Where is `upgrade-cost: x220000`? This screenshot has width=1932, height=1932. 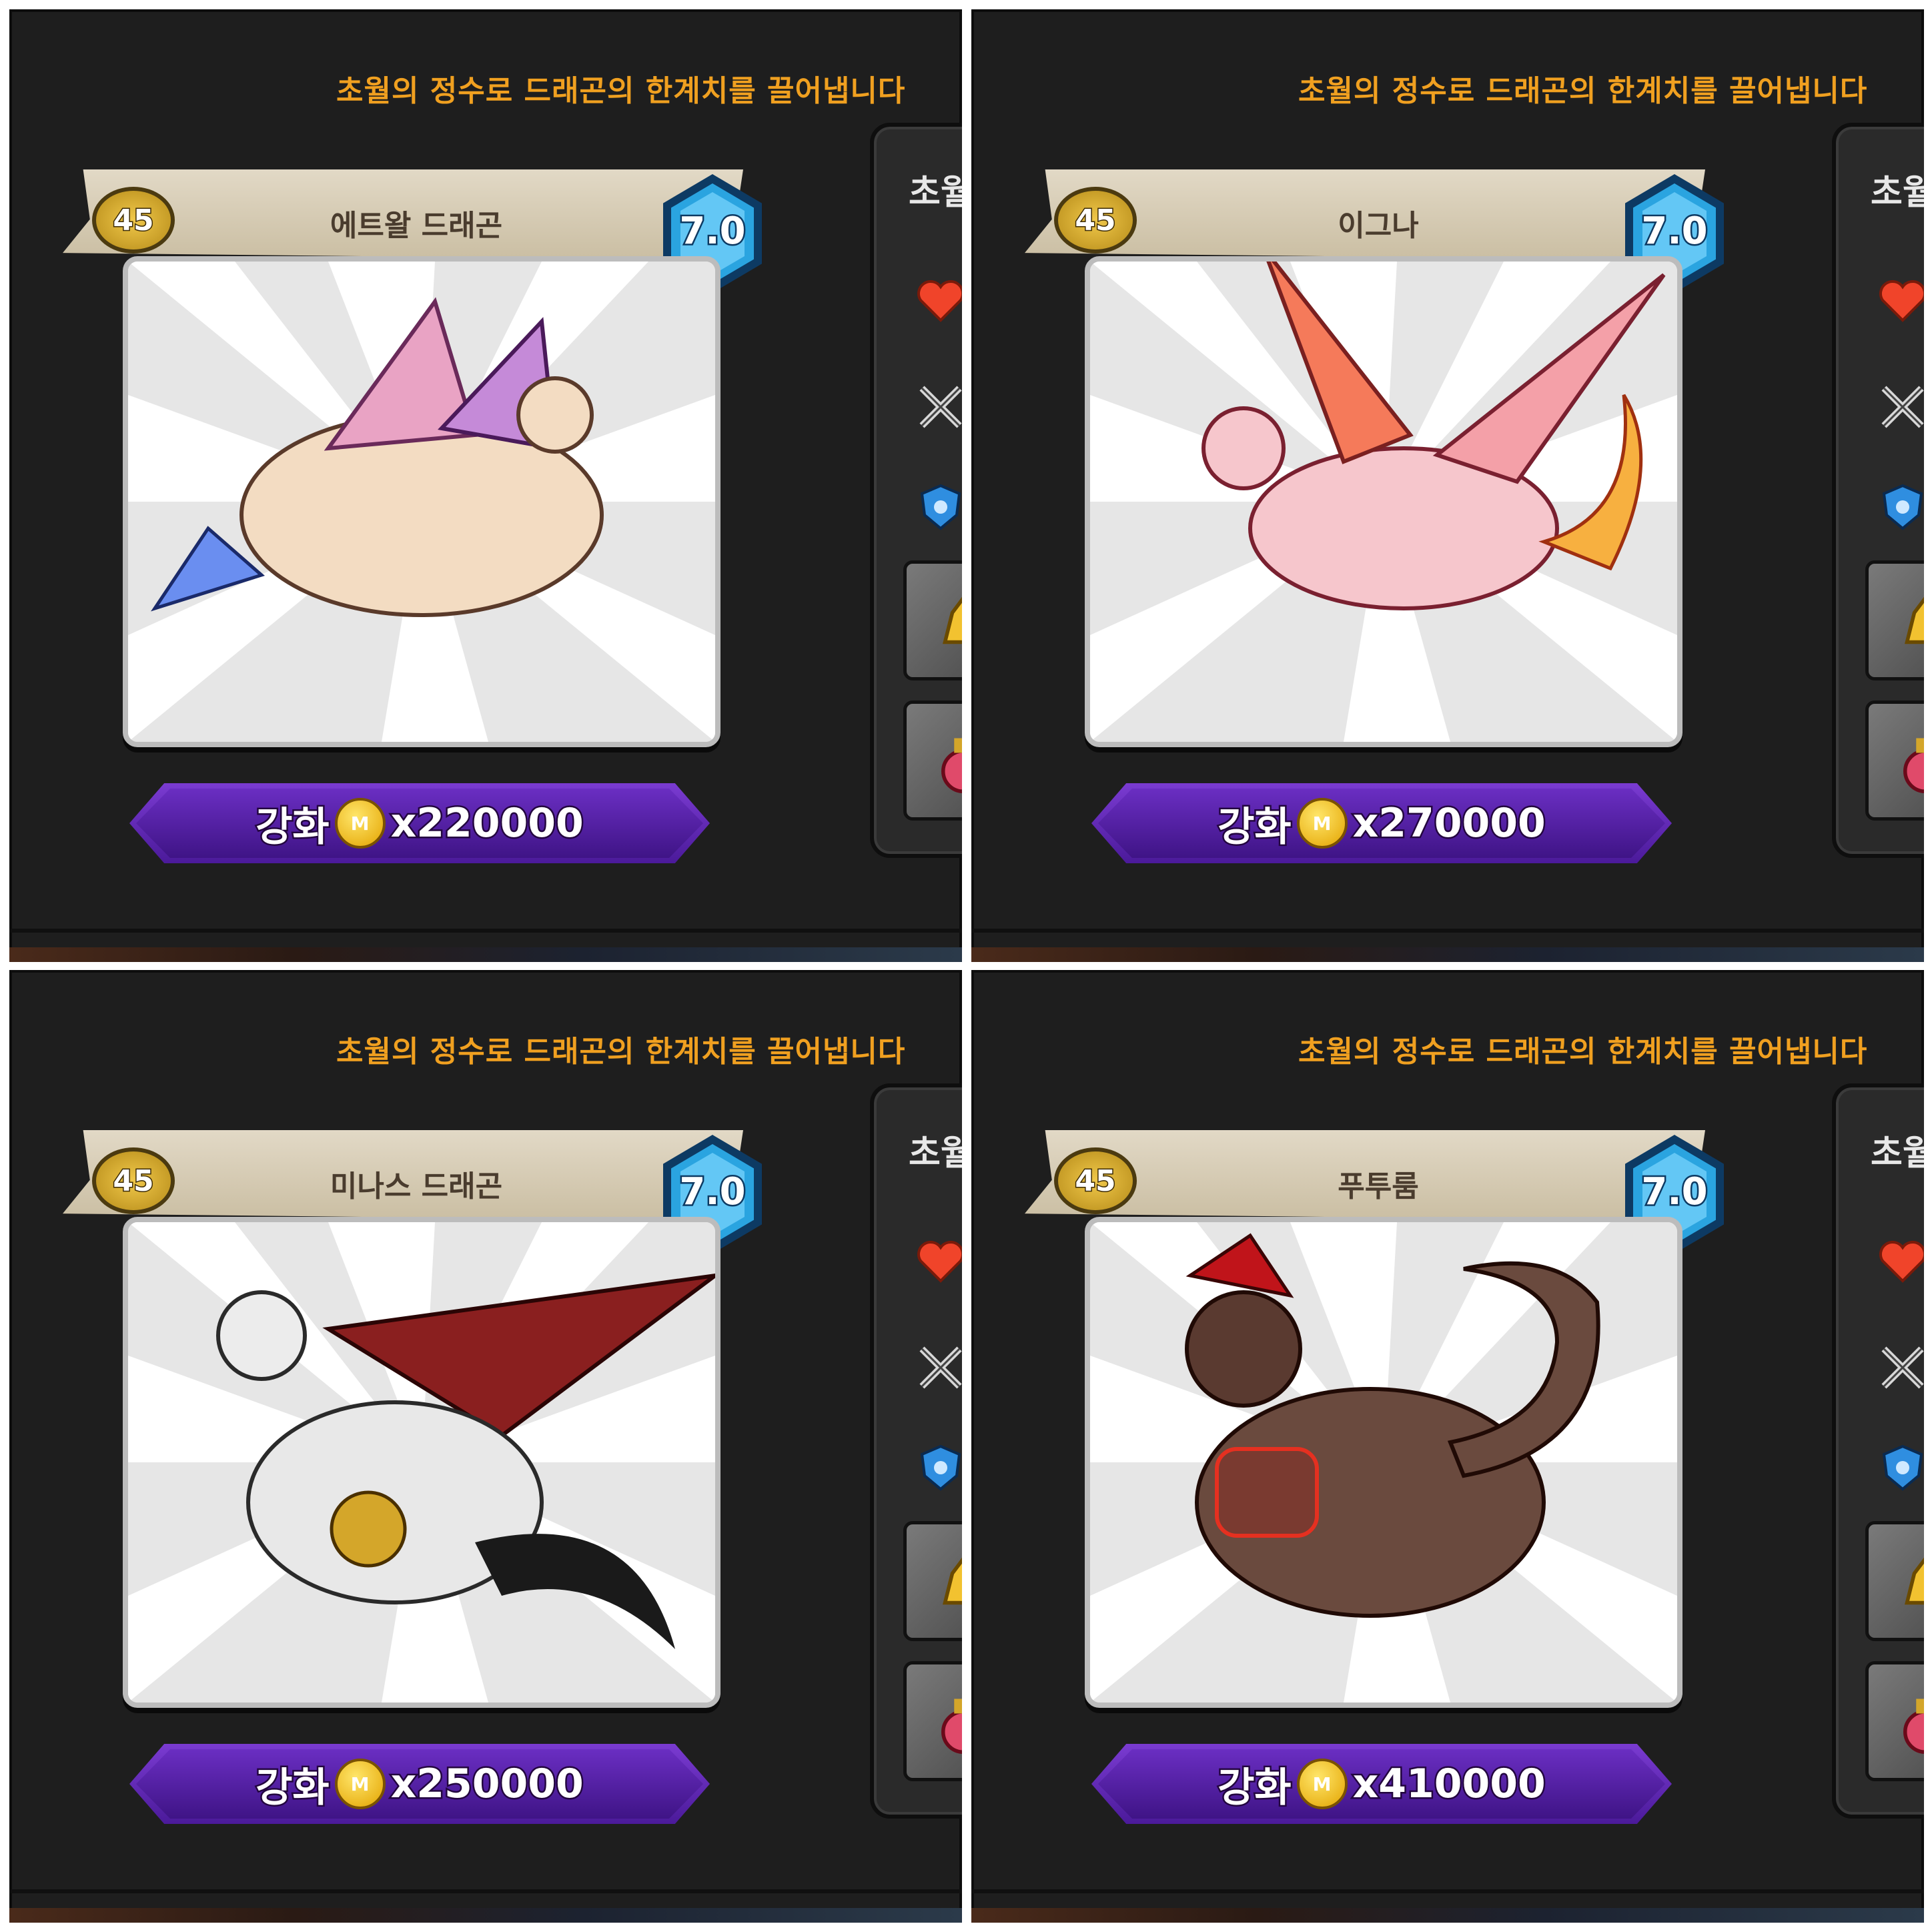 upgrade-cost: x220000 is located at coordinates (487, 824).